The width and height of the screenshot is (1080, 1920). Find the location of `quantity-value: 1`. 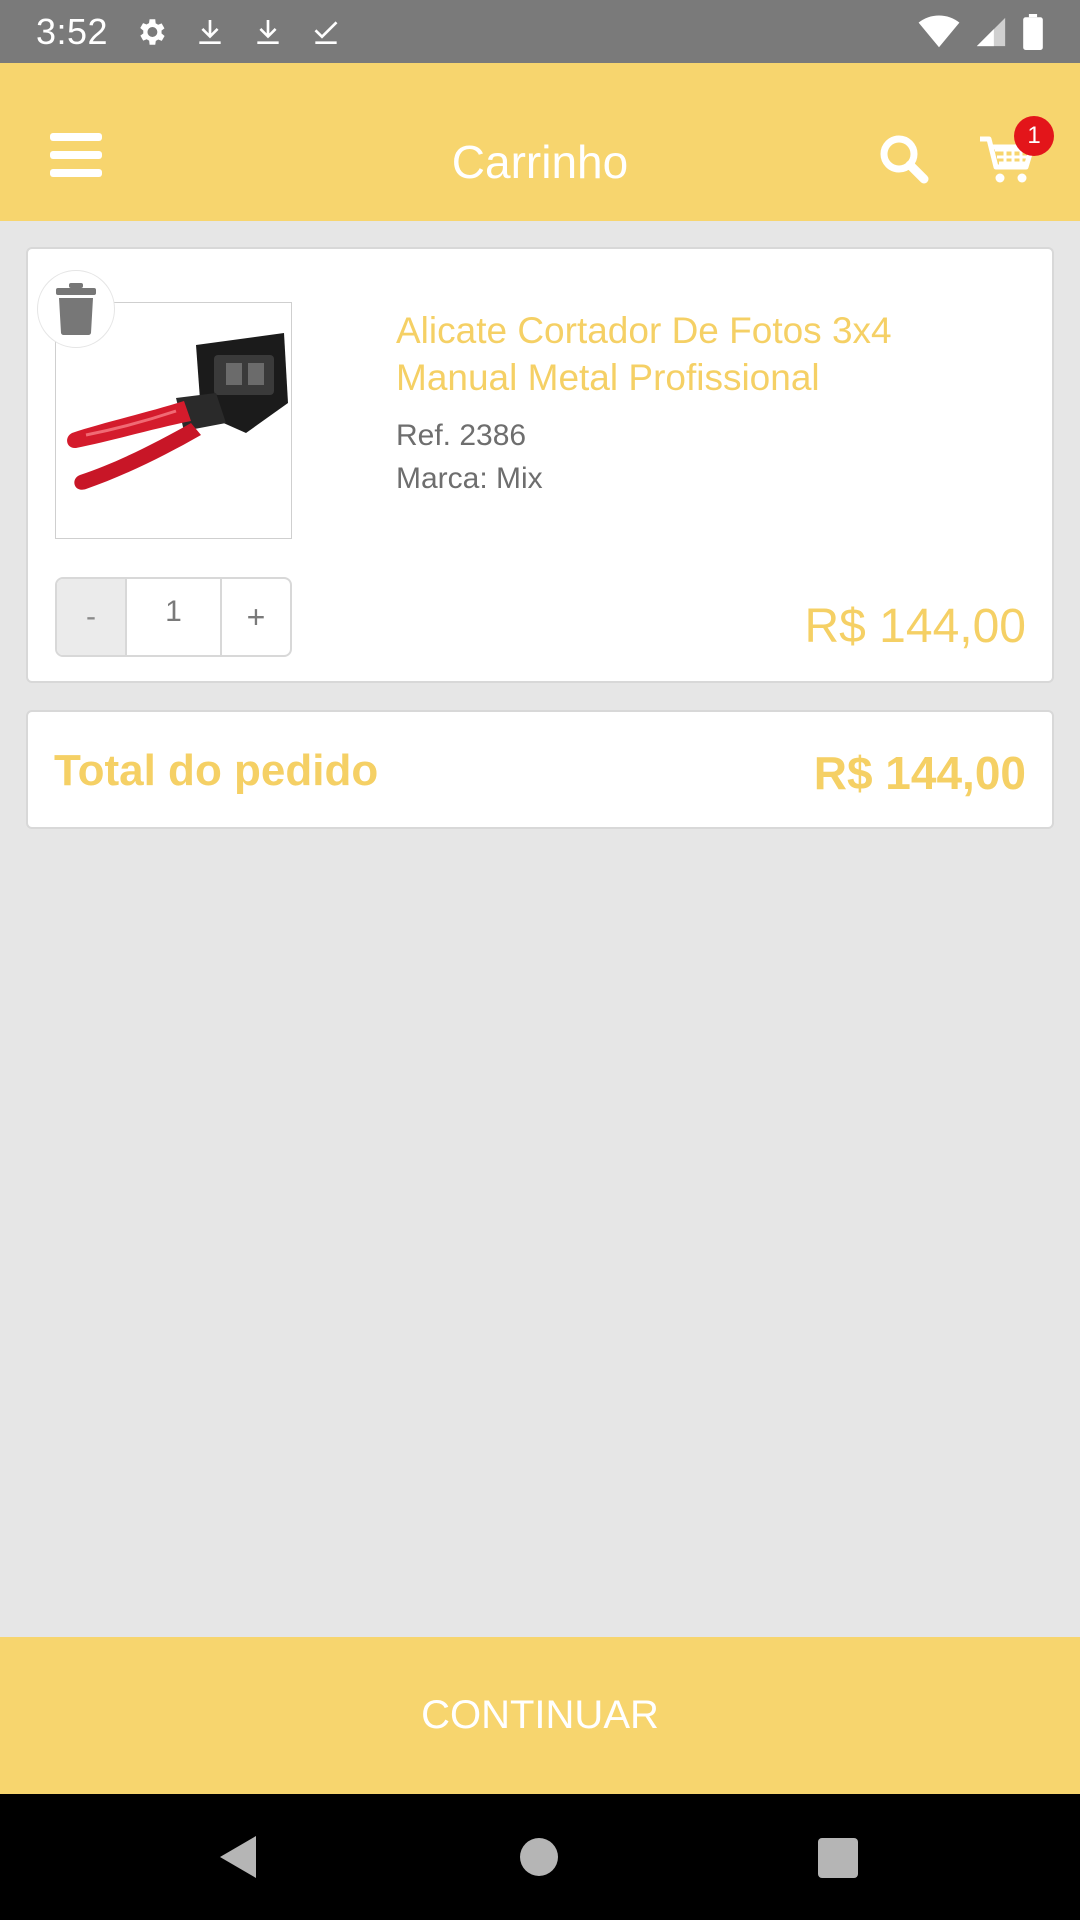

quantity-value: 1 is located at coordinates (174, 617).